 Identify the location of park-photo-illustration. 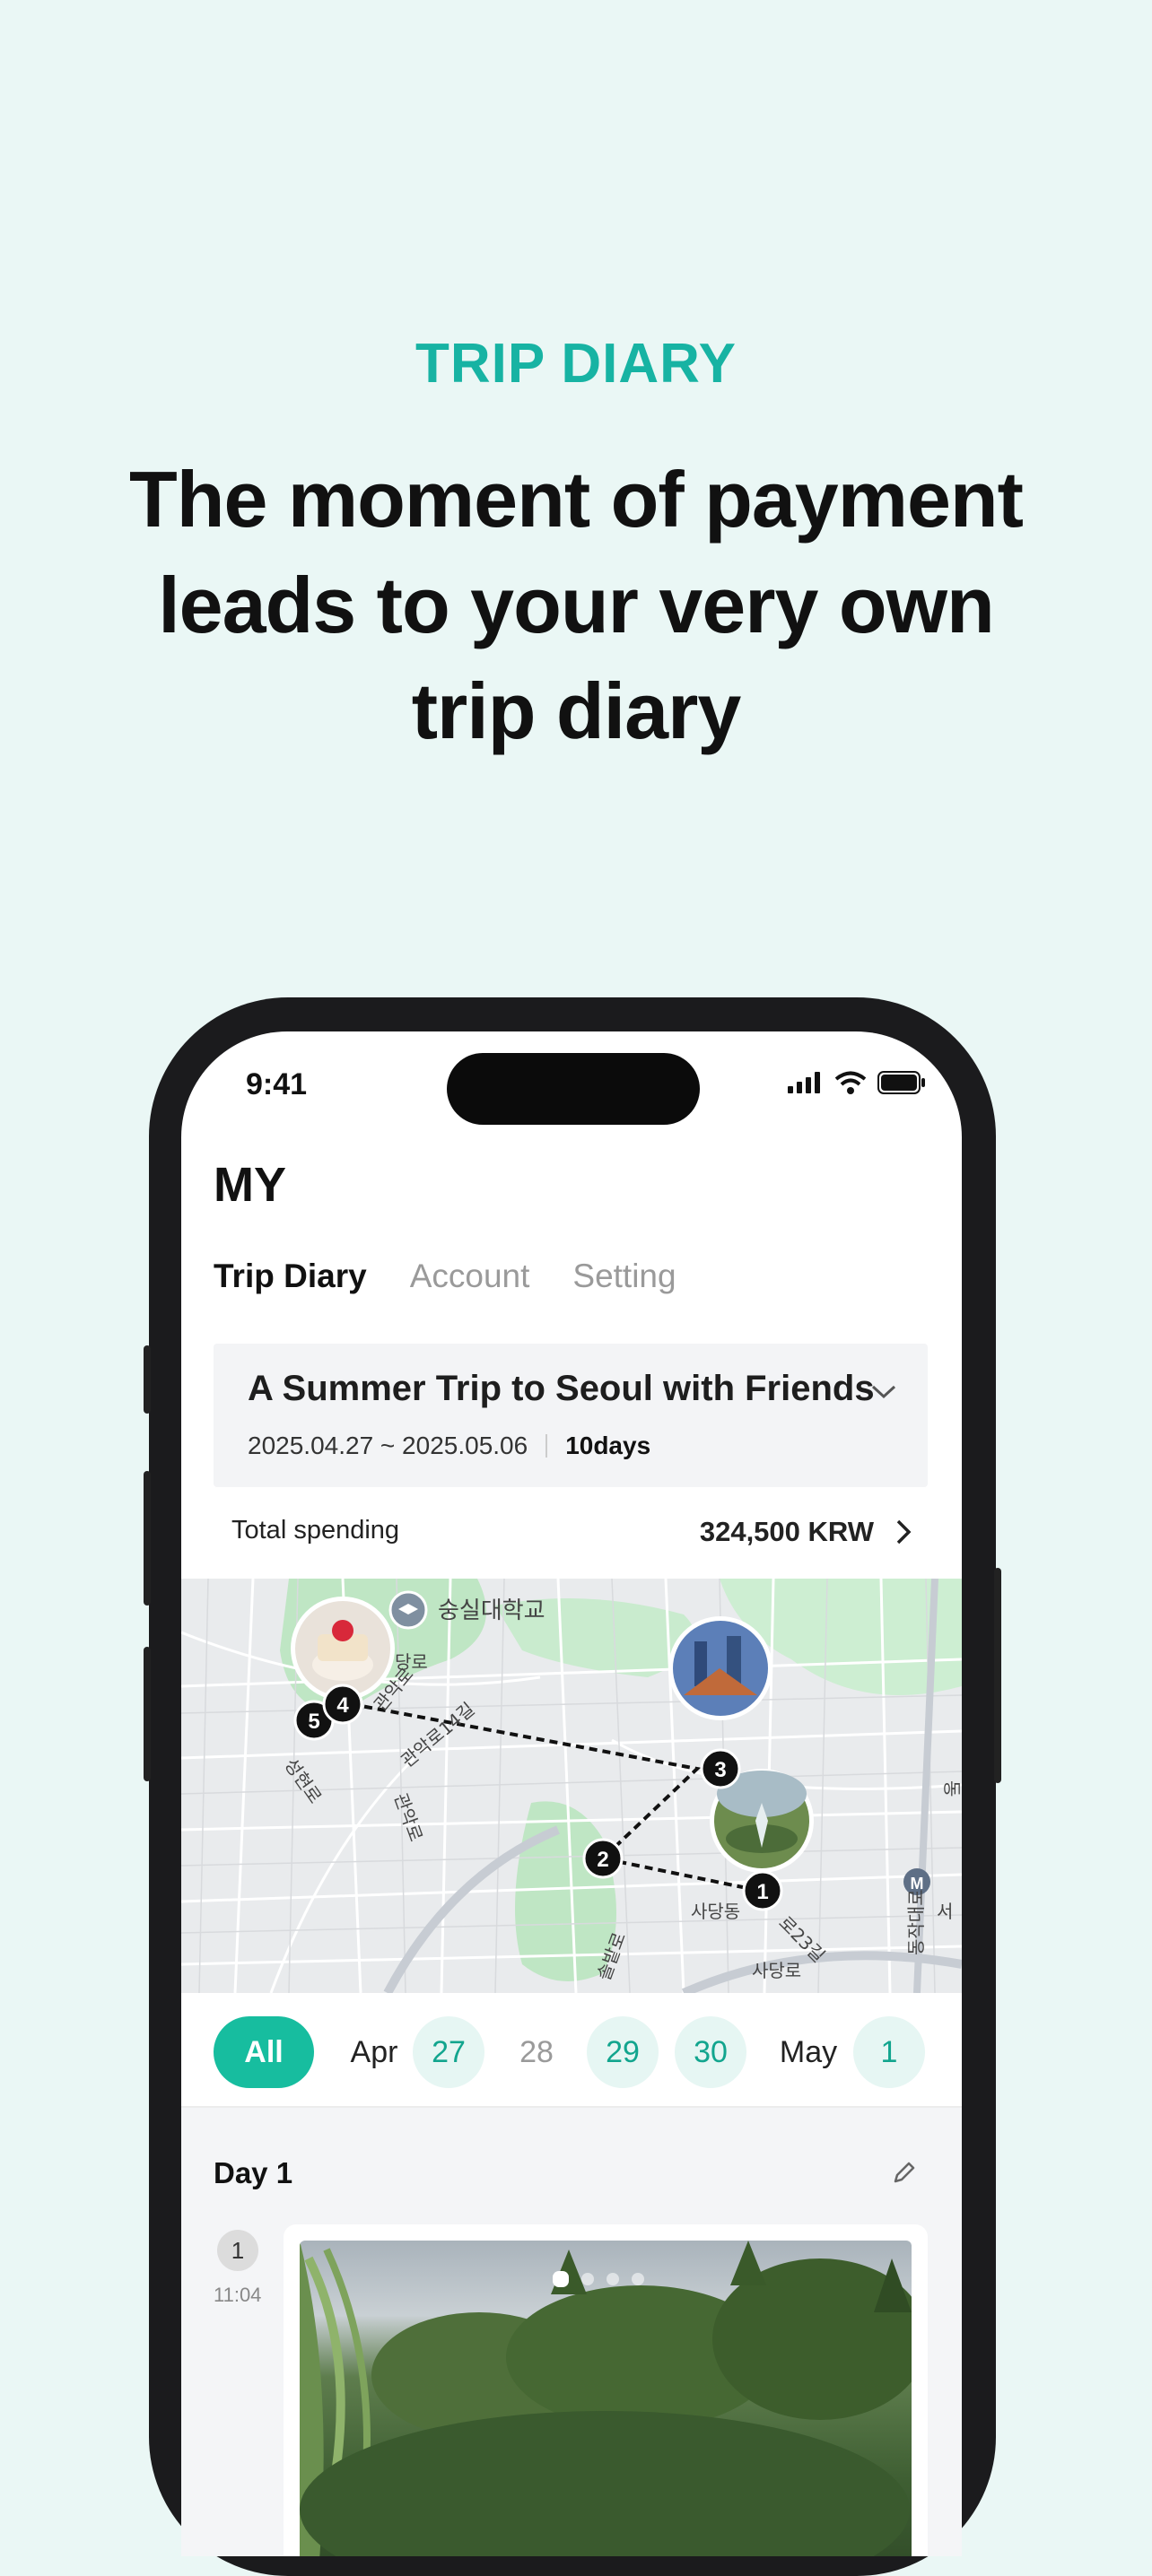
(606, 2398).